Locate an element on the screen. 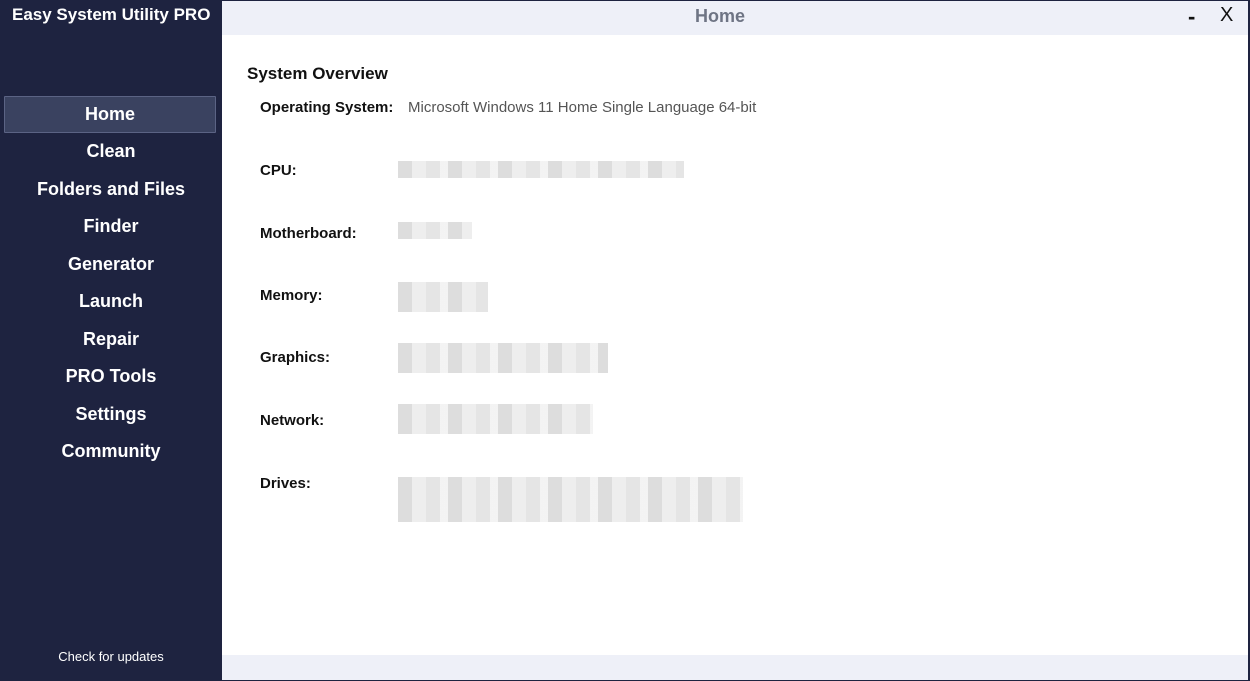 This screenshot has width=1250, height=681. sidebar-item-settings: Settings is located at coordinates (111, 415).